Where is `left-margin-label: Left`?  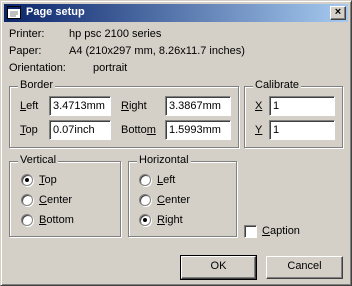
left-margin-label: Left is located at coordinates (29, 106).